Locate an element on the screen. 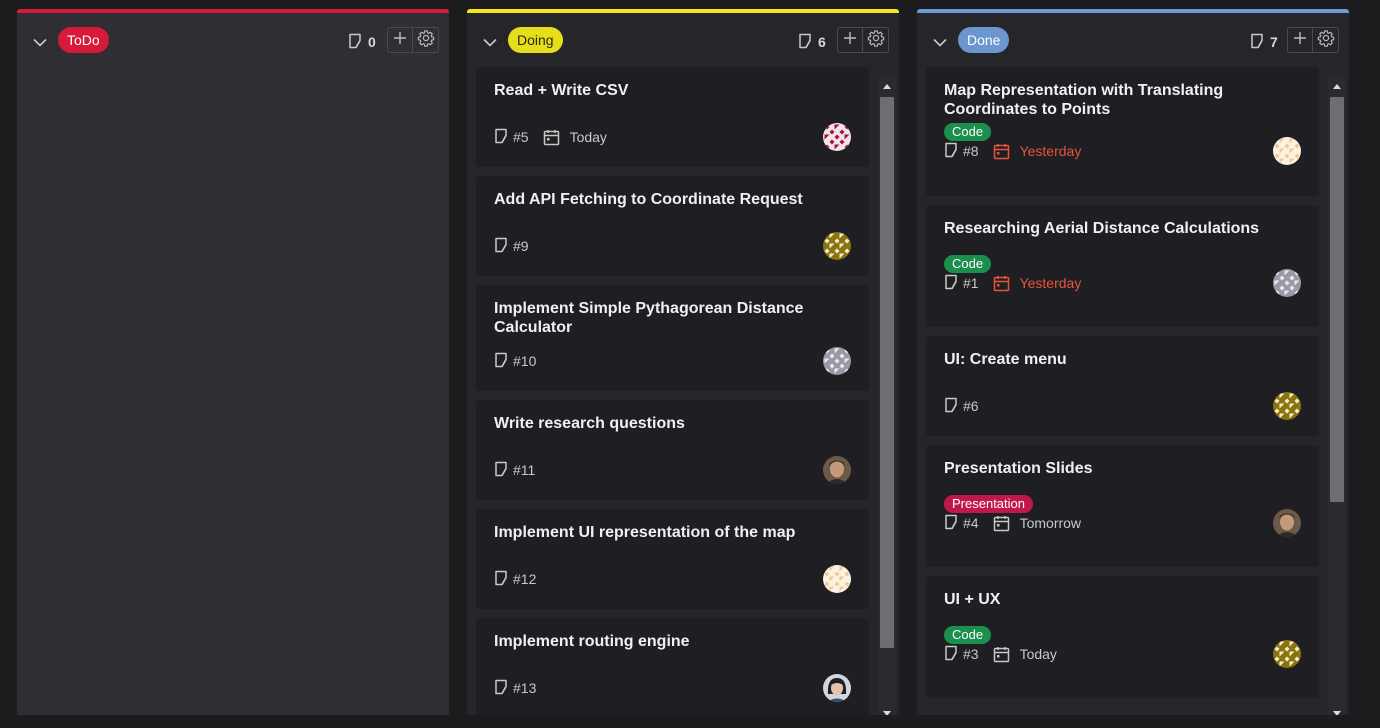 This screenshot has height=728, width=1380. task-title: UI + UX is located at coordinates (972, 599).